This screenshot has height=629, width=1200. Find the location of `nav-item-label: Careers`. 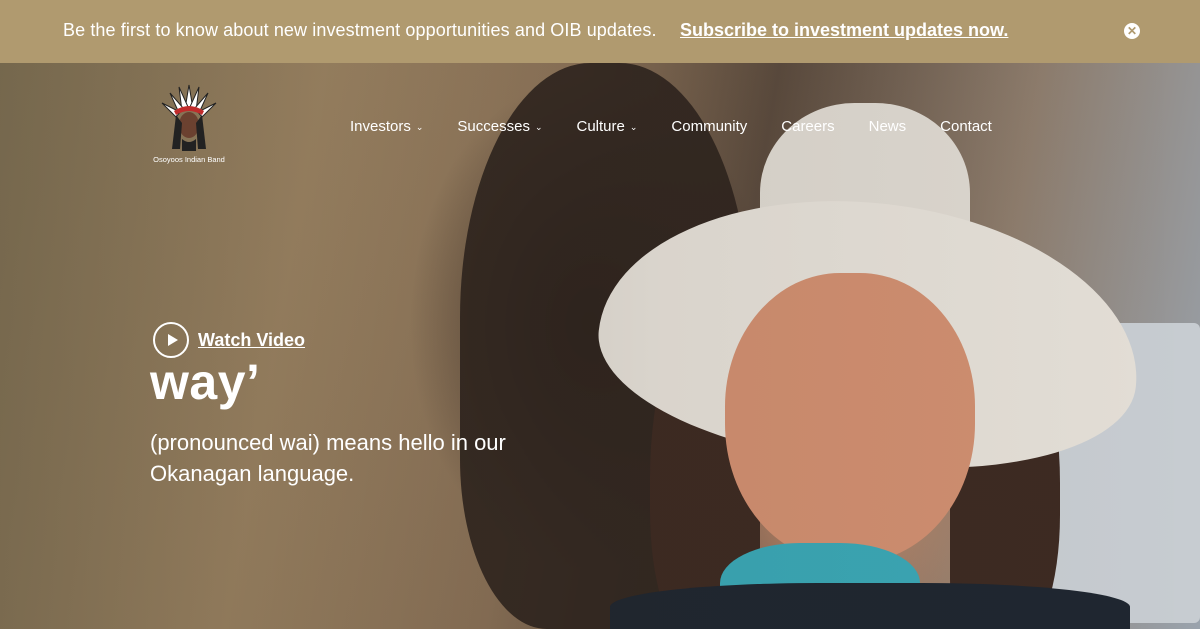

nav-item-label: Careers is located at coordinates (808, 126).